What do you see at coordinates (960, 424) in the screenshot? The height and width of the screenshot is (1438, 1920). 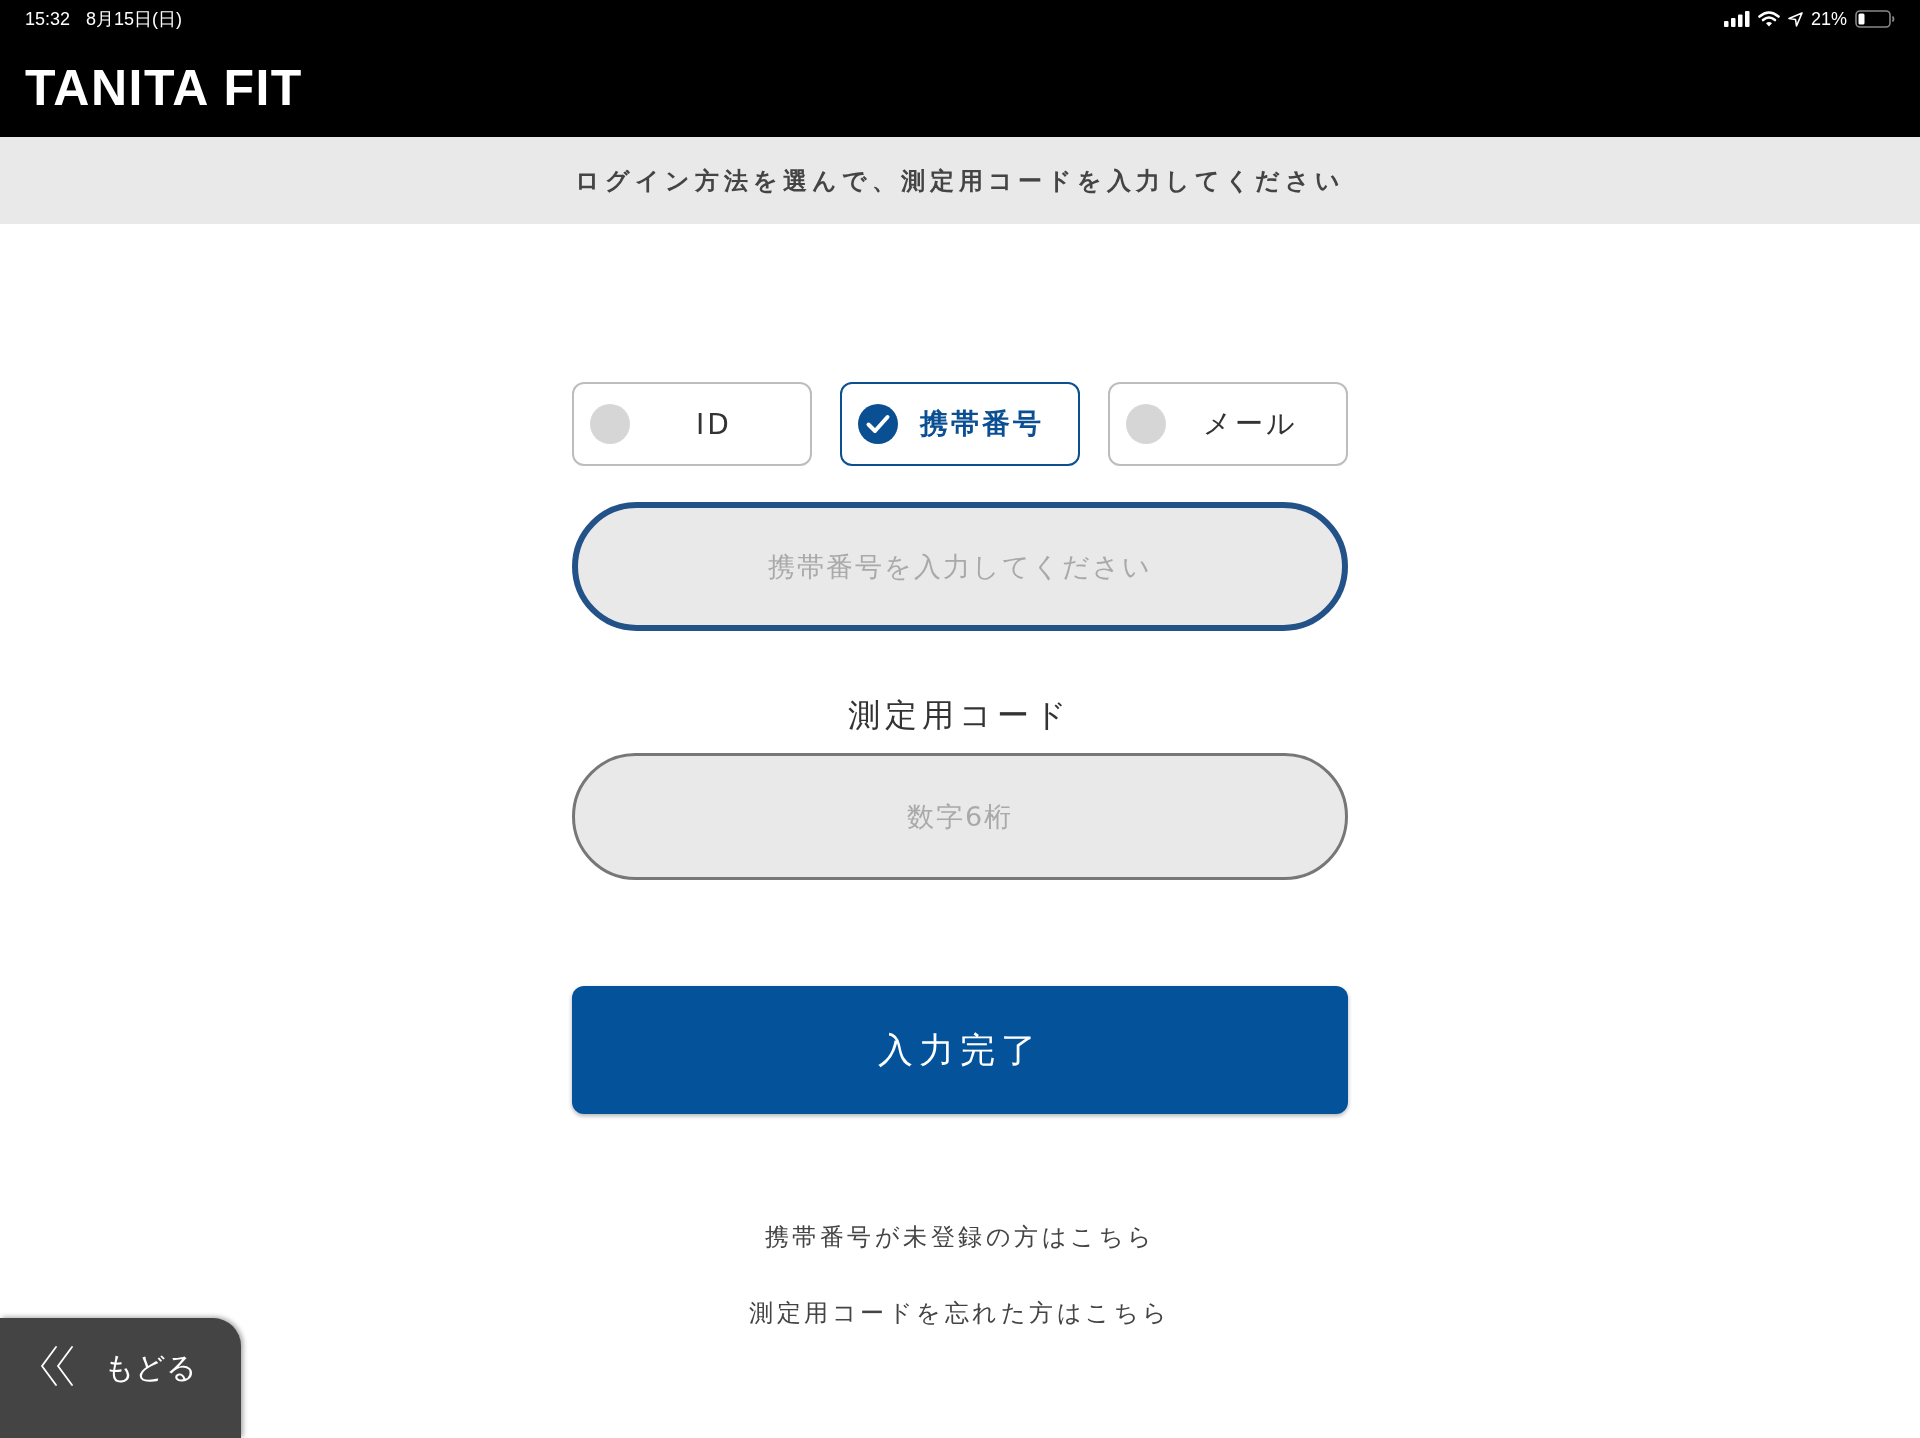 I see `login-method-option: 携帯番号` at bounding box center [960, 424].